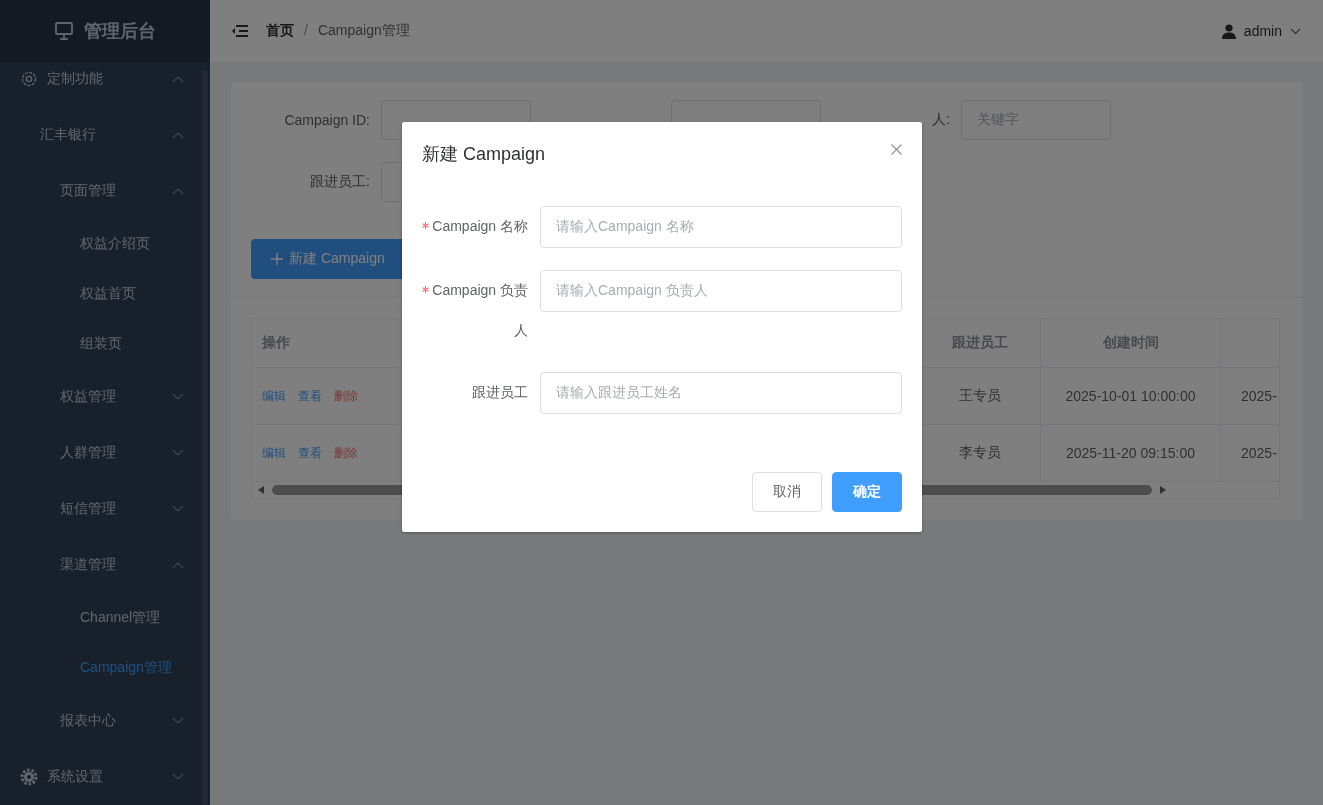 The image size is (1323, 805). What do you see at coordinates (980, 453) in the screenshot?
I see `table-cell: 李专员` at bounding box center [980, 453].